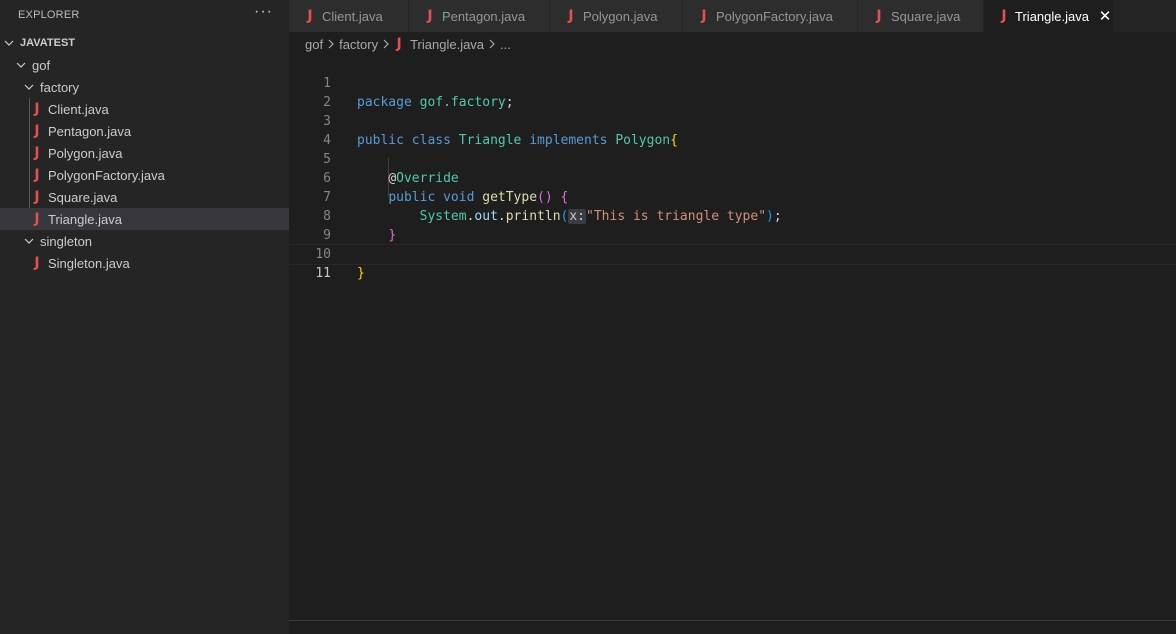  Describe the element at coordinates (144, 263) in the screenshot. I see `file-singleton: J Singleton.java` at that location.